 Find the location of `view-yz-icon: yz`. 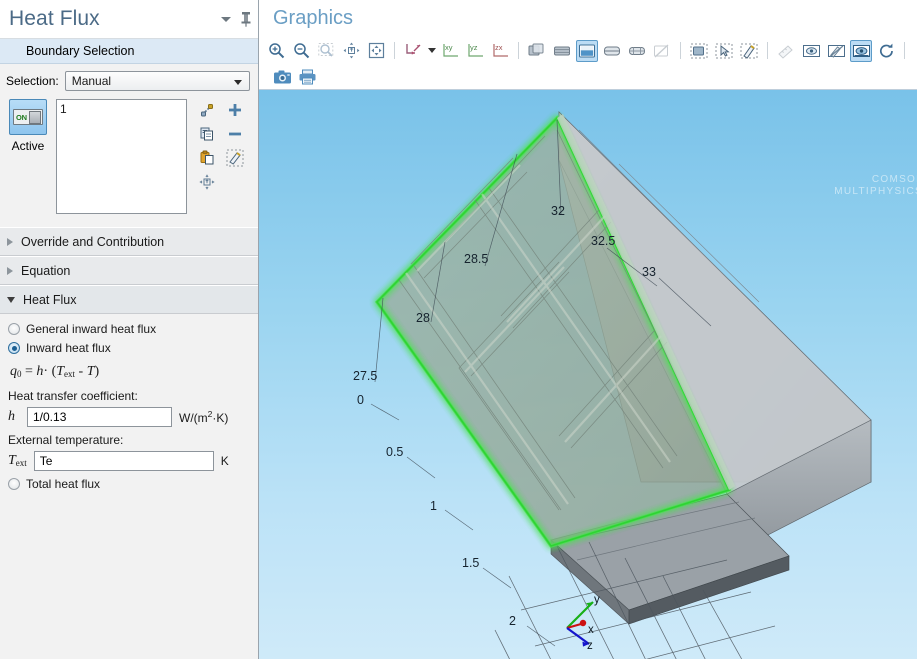

view-yz-icon: yz is located at coordinates (475, 51).